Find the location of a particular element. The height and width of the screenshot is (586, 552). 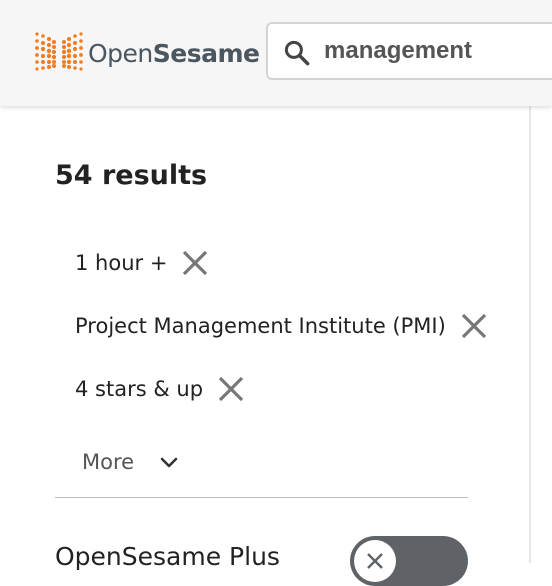

logo-text-open: Open is located at coordinates (120, 53).